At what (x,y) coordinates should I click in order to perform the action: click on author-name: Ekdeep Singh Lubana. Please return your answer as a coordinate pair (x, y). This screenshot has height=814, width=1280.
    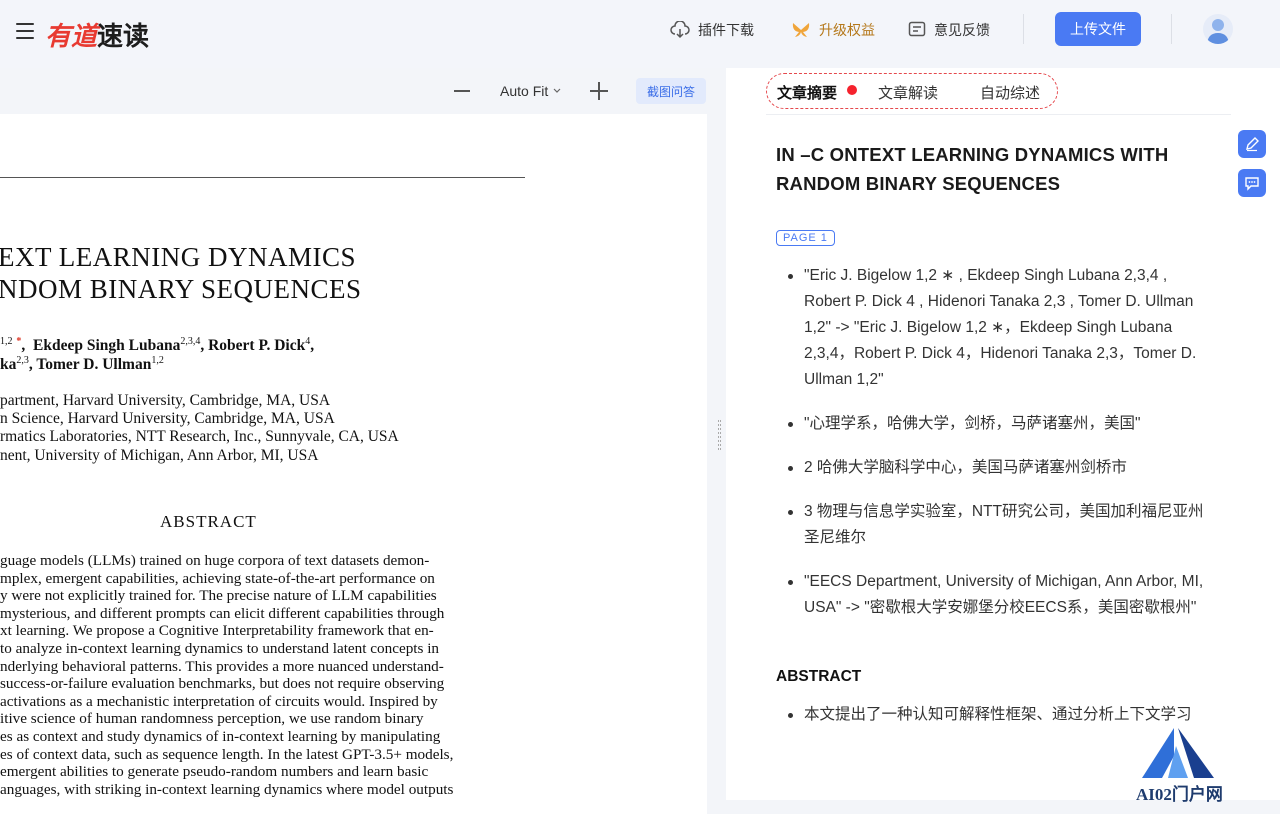
    Looking at the image, I should click on (107, 346).